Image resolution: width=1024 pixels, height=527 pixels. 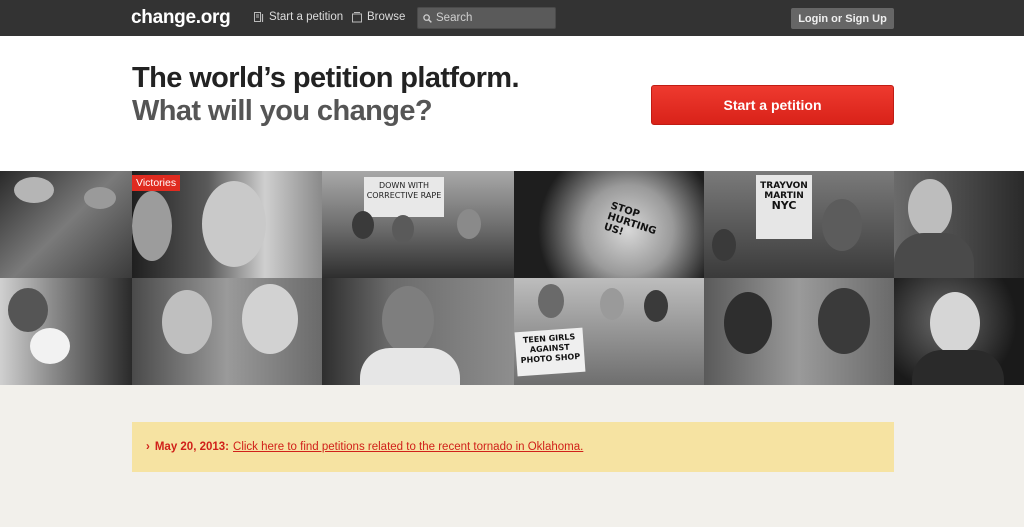 I want to click on photo-tile-trayvon-rally: TRAYVON MARTIN NYC, so click(x=799, y=224).